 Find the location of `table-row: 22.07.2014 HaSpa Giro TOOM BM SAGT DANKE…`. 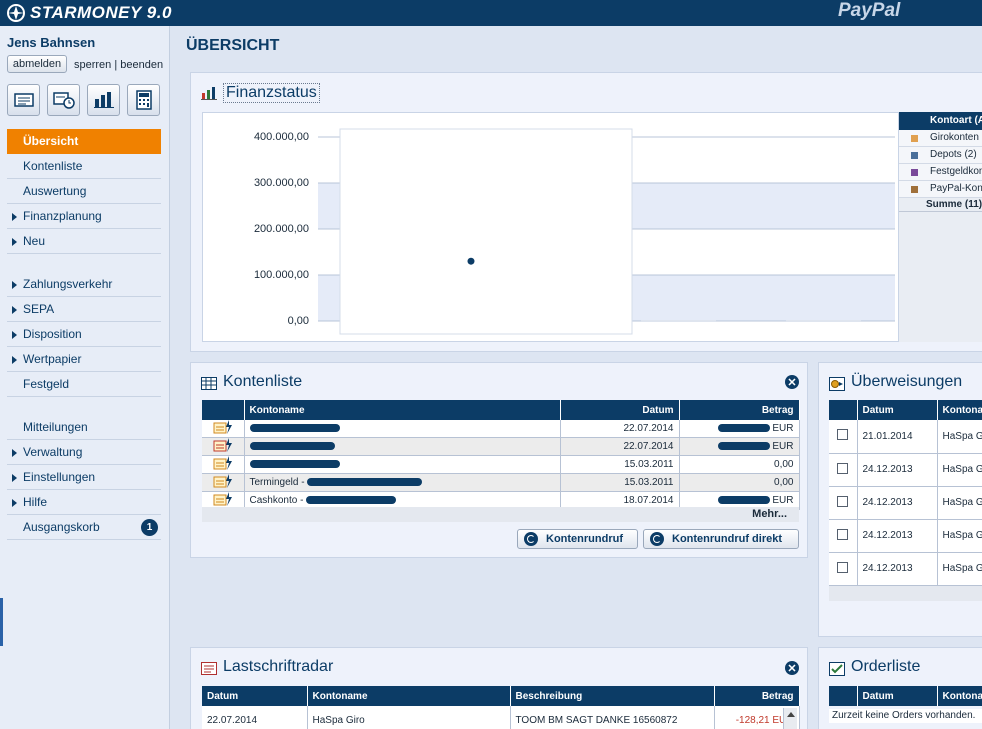

table-row: 22.07.2014 HaSpa Giro TOOM BM SAGT DANKE… is located at coordinates (501, 717).